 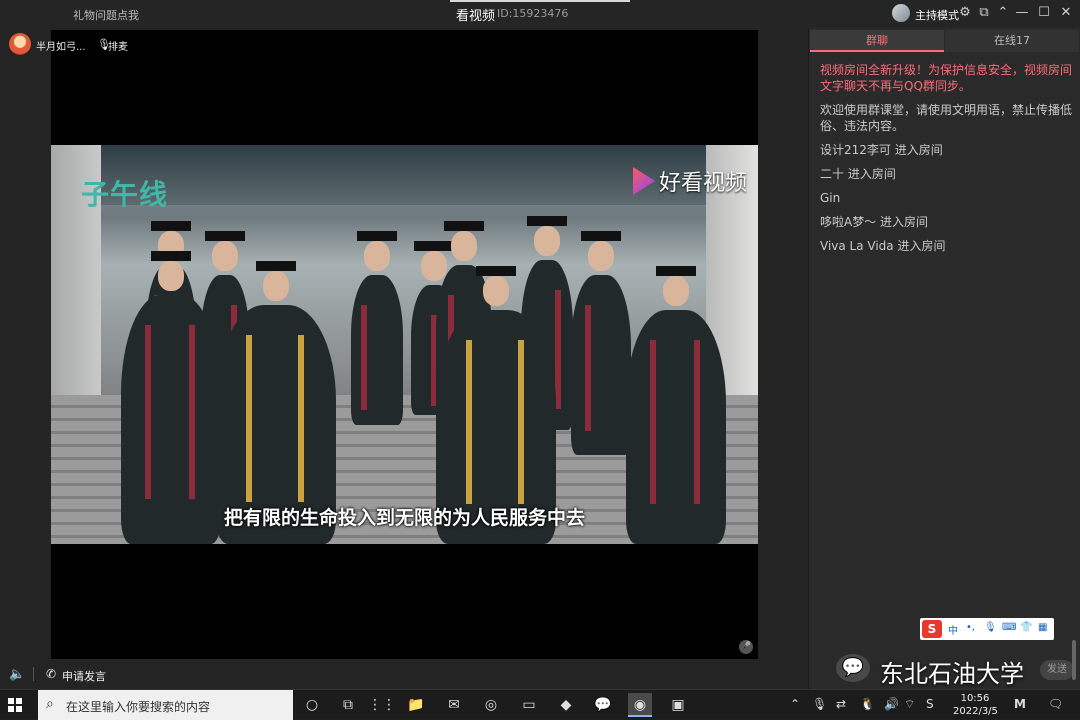 I want to click on taskbar-clock: 10:56 2022/3/5, so click(x=975, y=705).